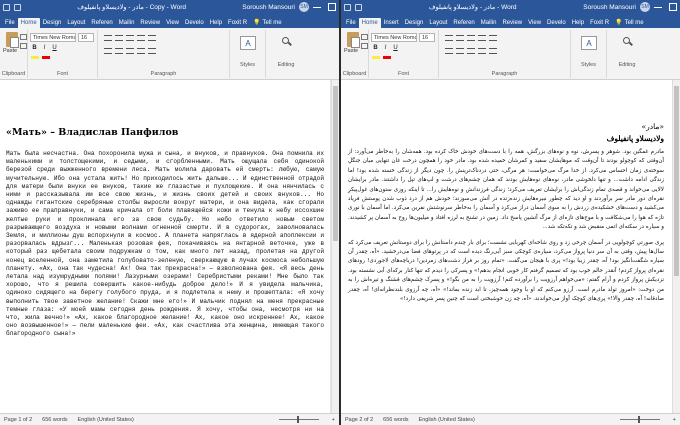 This screenshot has height=425, width=680. What do you see at coordinates (534, 23) in the screenshot?
I see `right-tab-view: View` at bounding box center [534, 23].